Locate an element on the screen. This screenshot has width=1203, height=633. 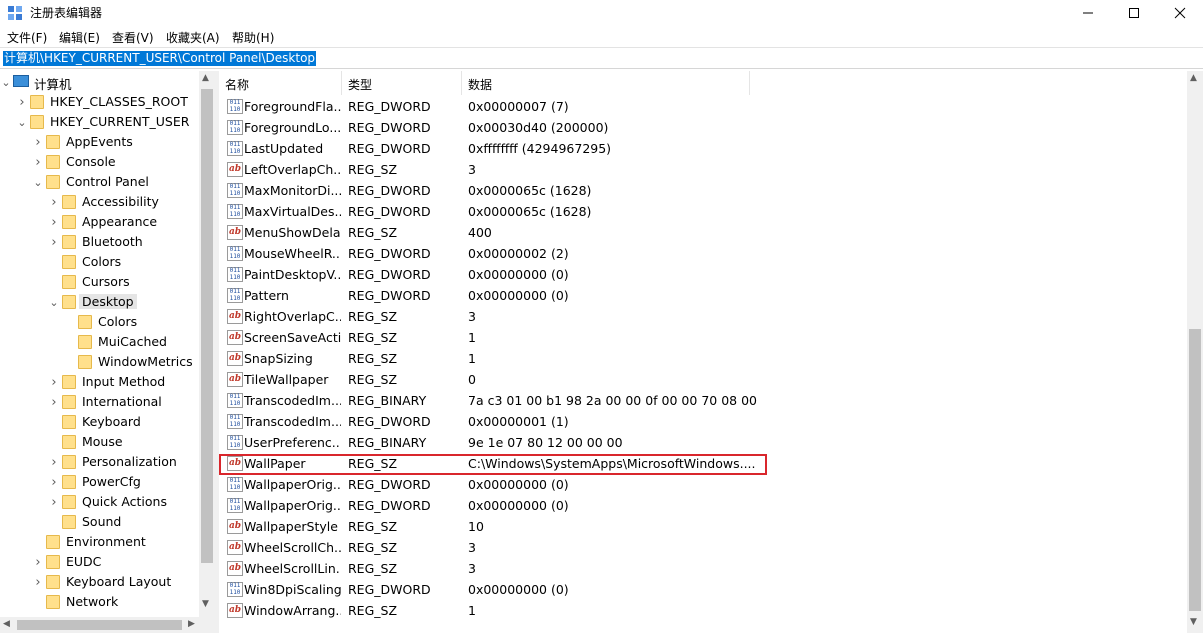
tree-vertical-scrollbar: ▲ ▼ is located at coordinates (207, 352).